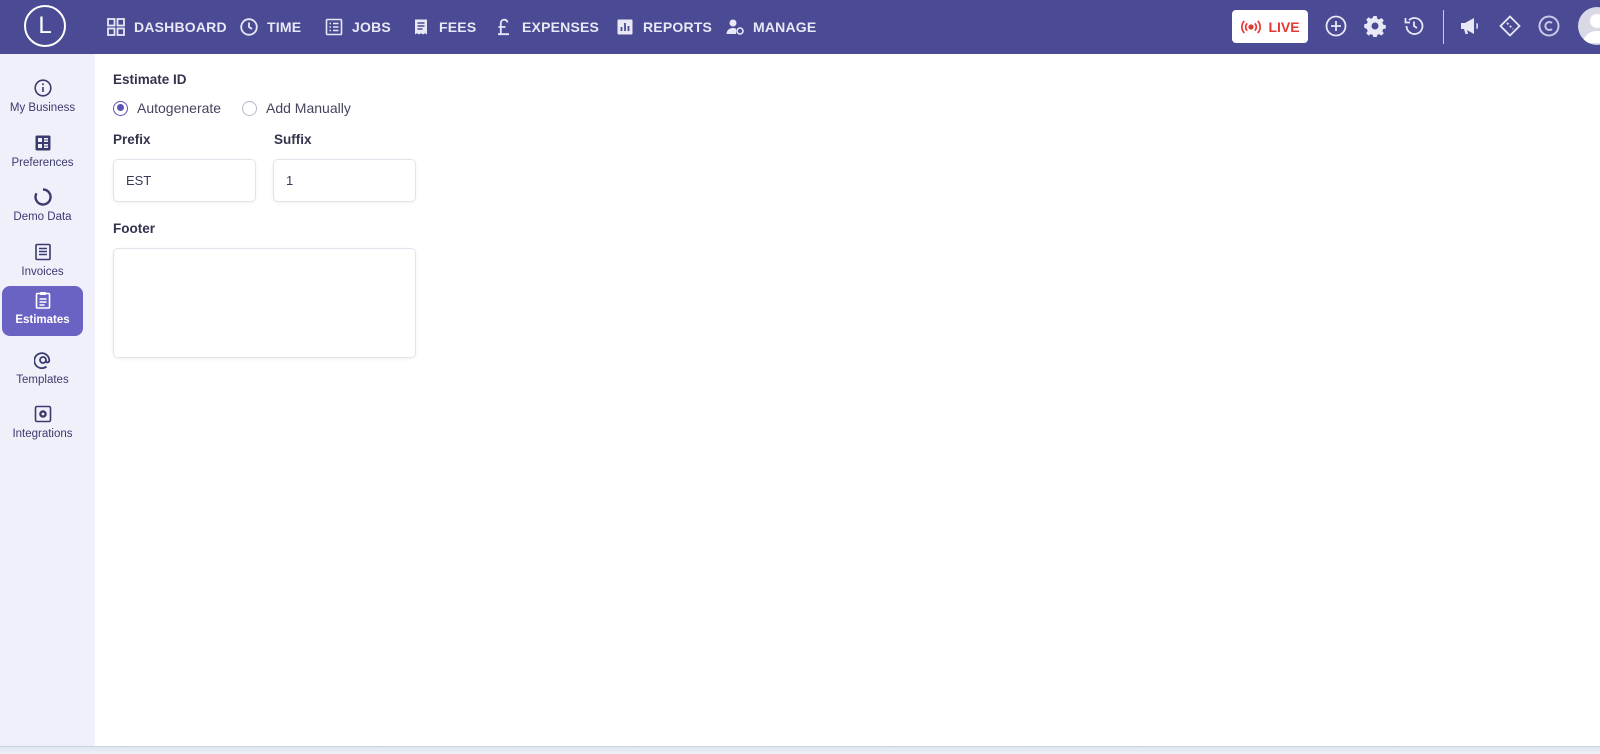 The height and width of the screenshot is (754, 1600). What do you see at coordinates (42, 414) in the screenshot?
I see `integration-gear-icon` at bounding box center [42, 414].